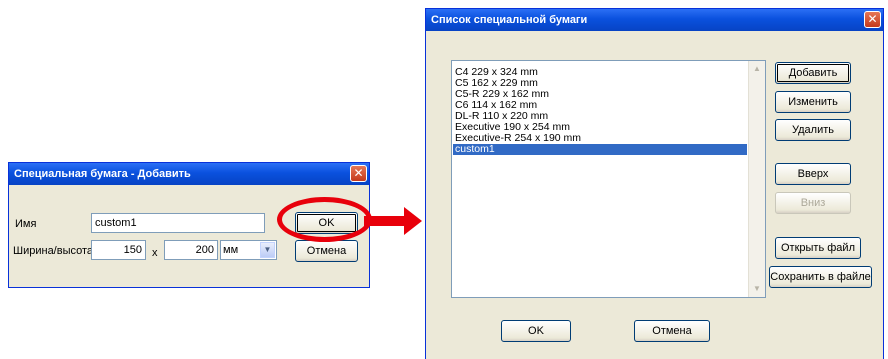 This screenshot has width=888, height=359. I want to click on list-scrollbar: ▲ ▼, so click(756, 179).